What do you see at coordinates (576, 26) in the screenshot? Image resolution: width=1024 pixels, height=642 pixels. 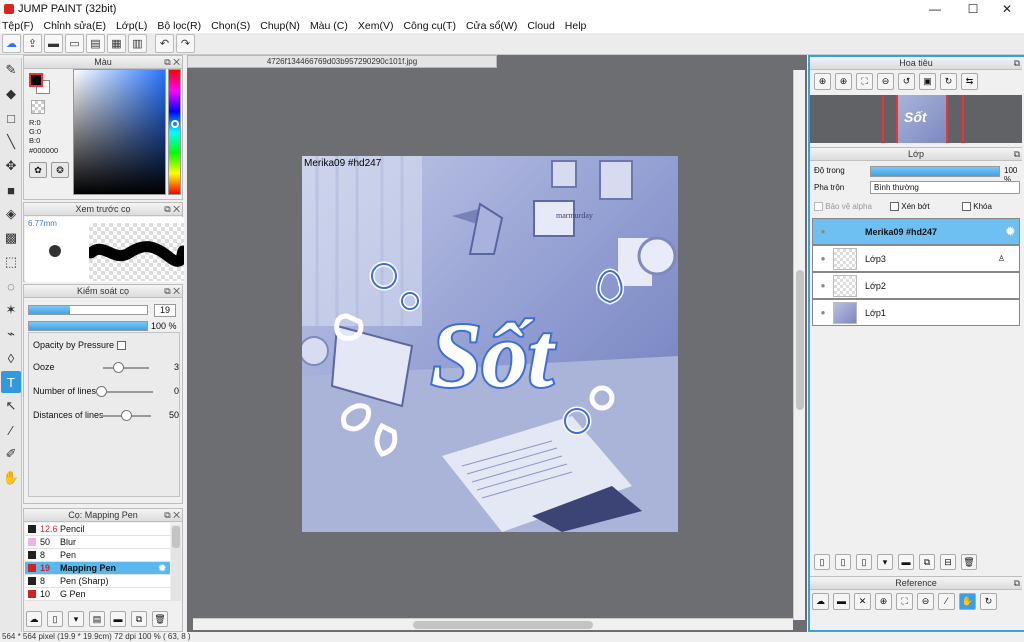 I see `menu-help: Help` at bounding box center [576, 26].